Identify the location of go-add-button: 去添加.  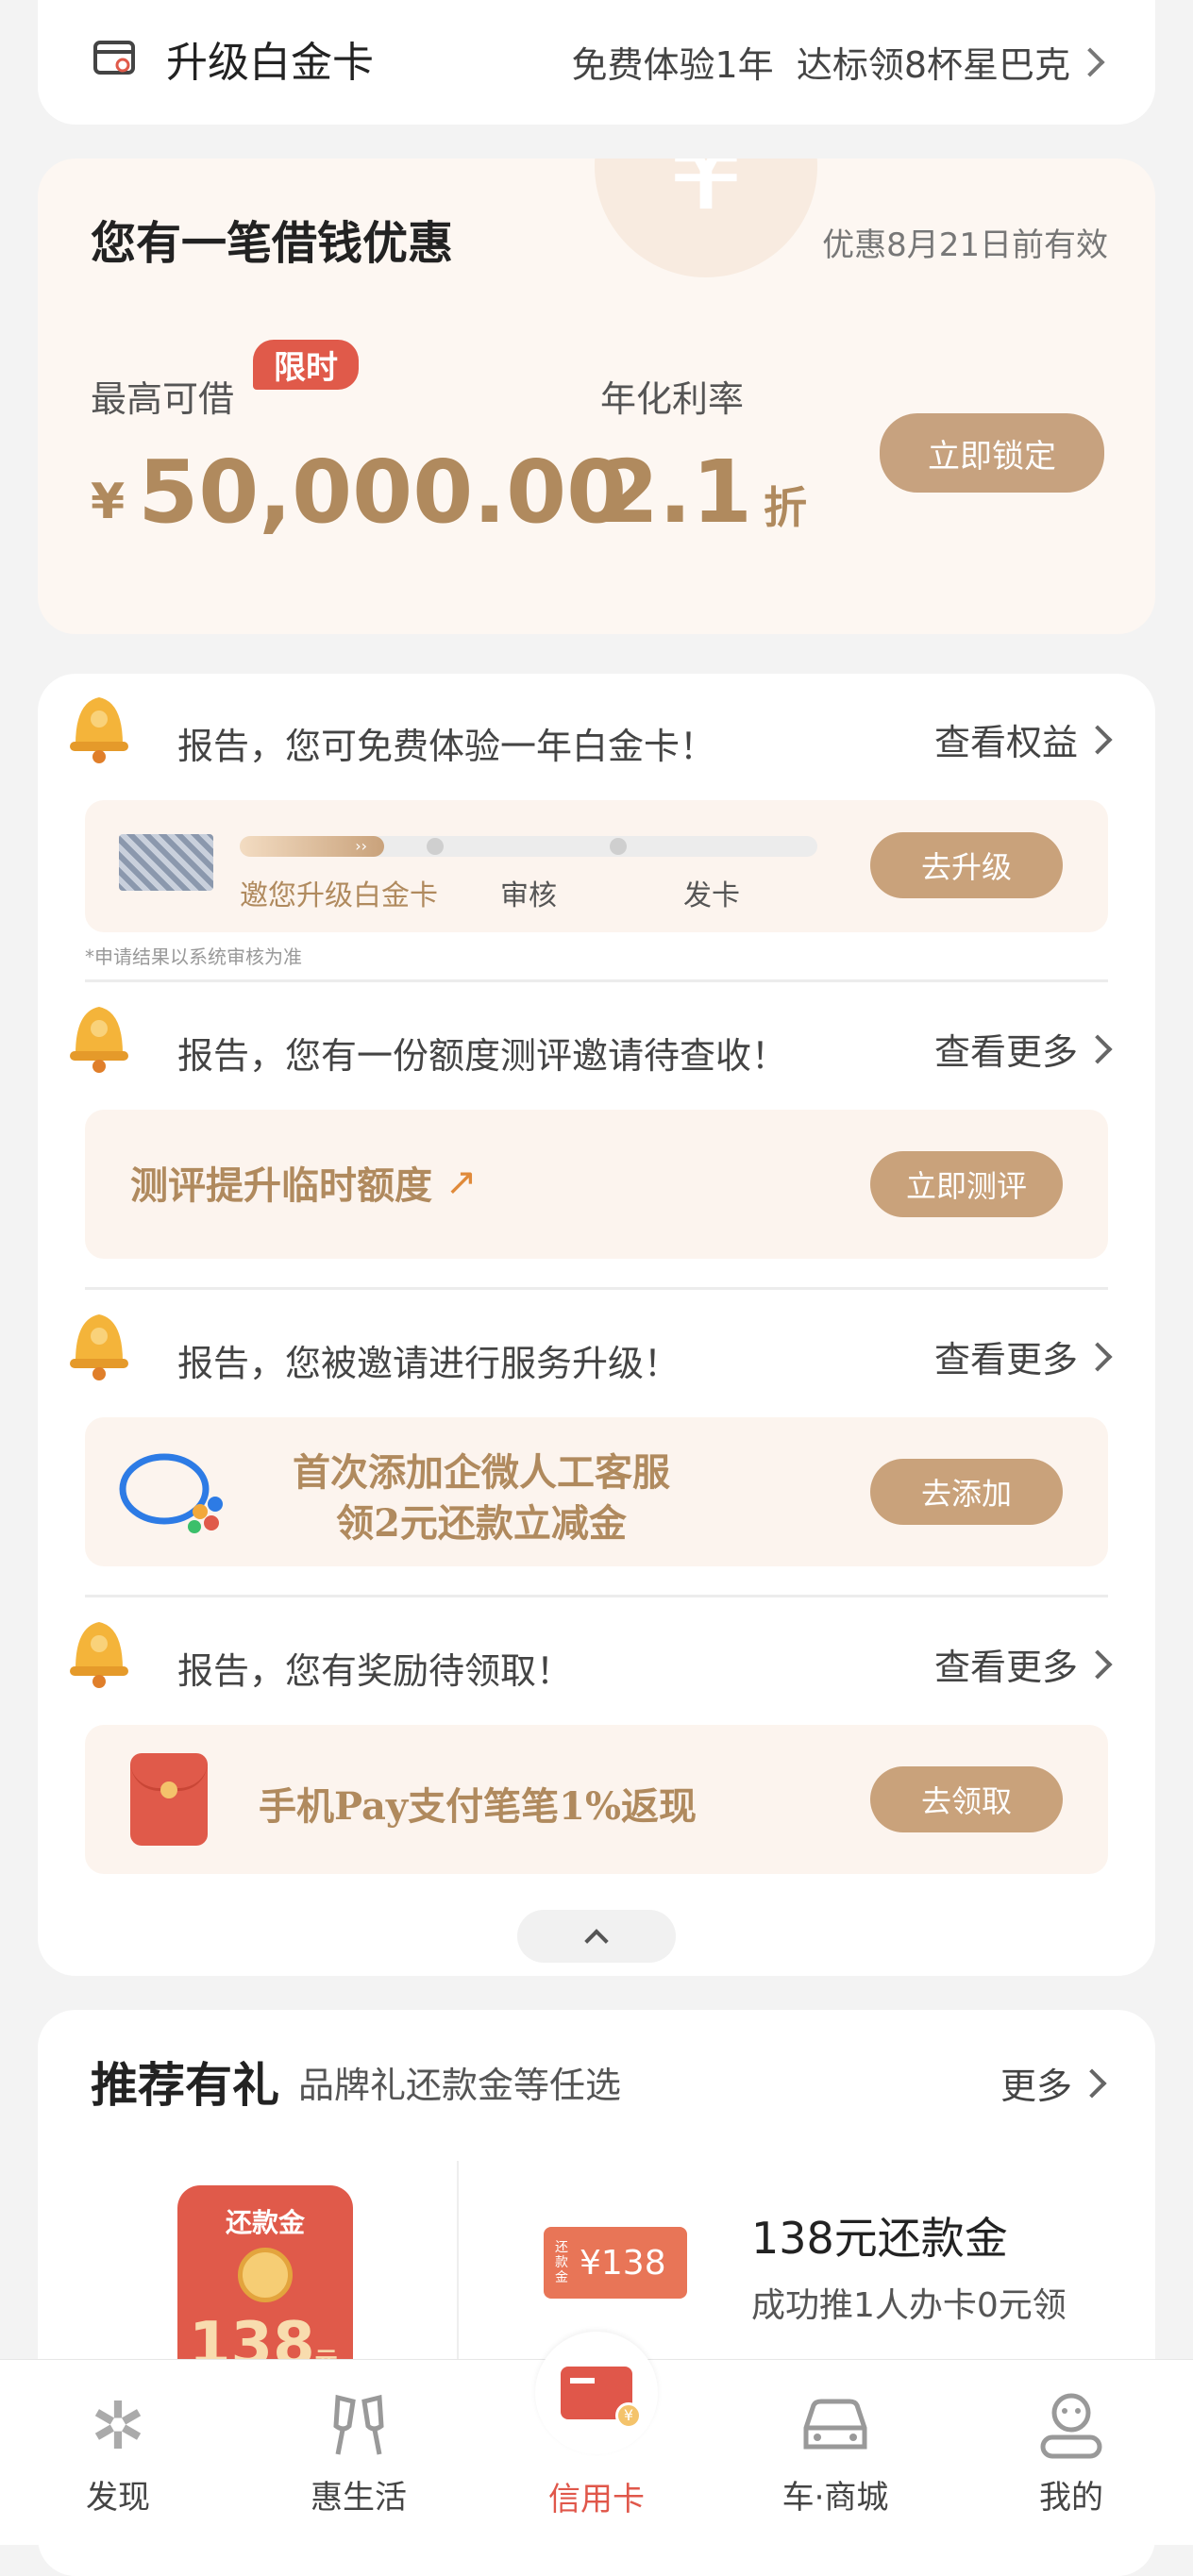
(967, 1492).